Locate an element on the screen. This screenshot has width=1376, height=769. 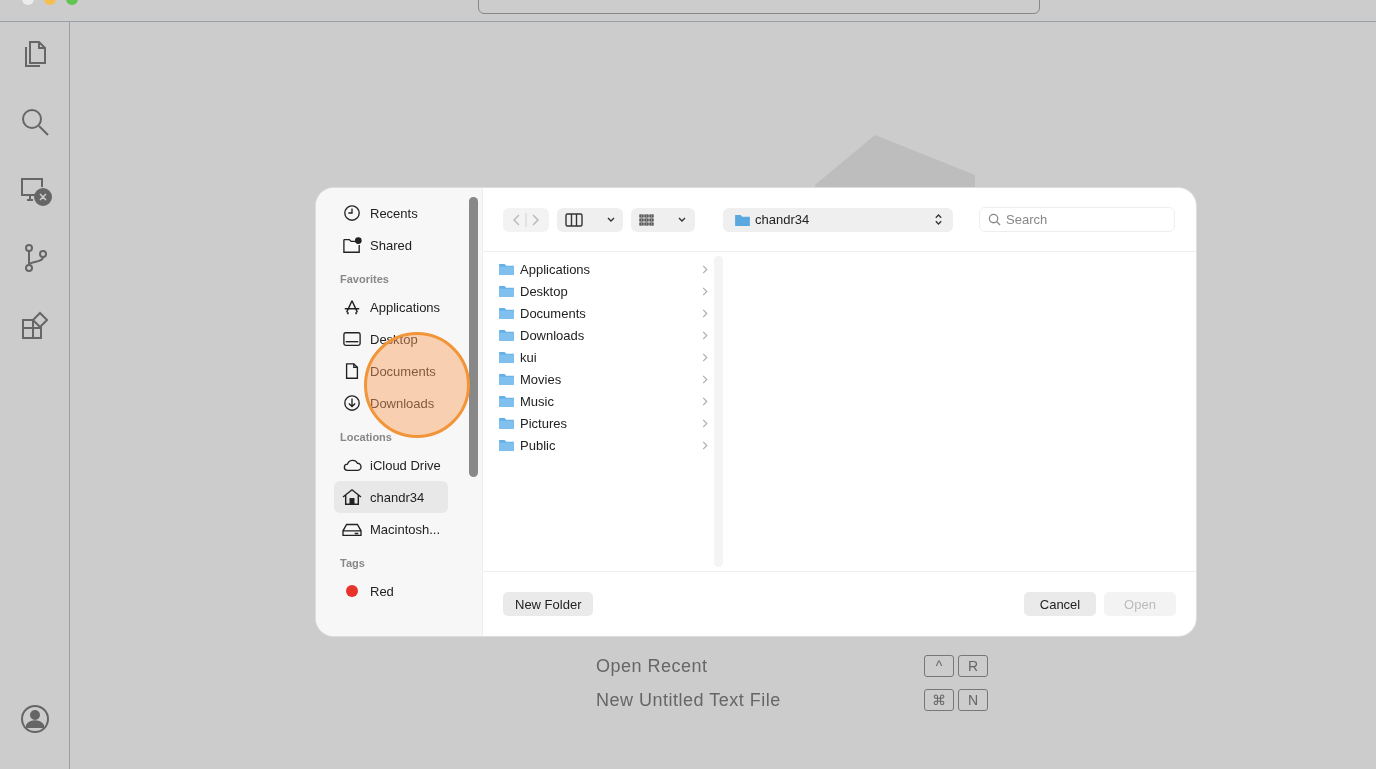
up-down-icon is located at coordinates (938, 219).